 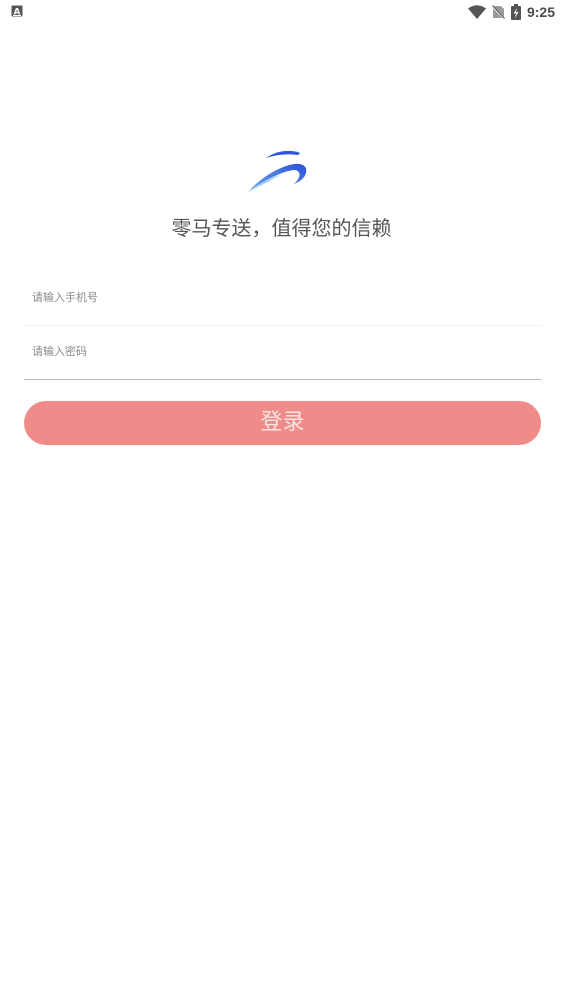 What do you see at coordinates (282, 423) in the screenshot?
I see `login-button: 登录` at bounding box center [282, 423].